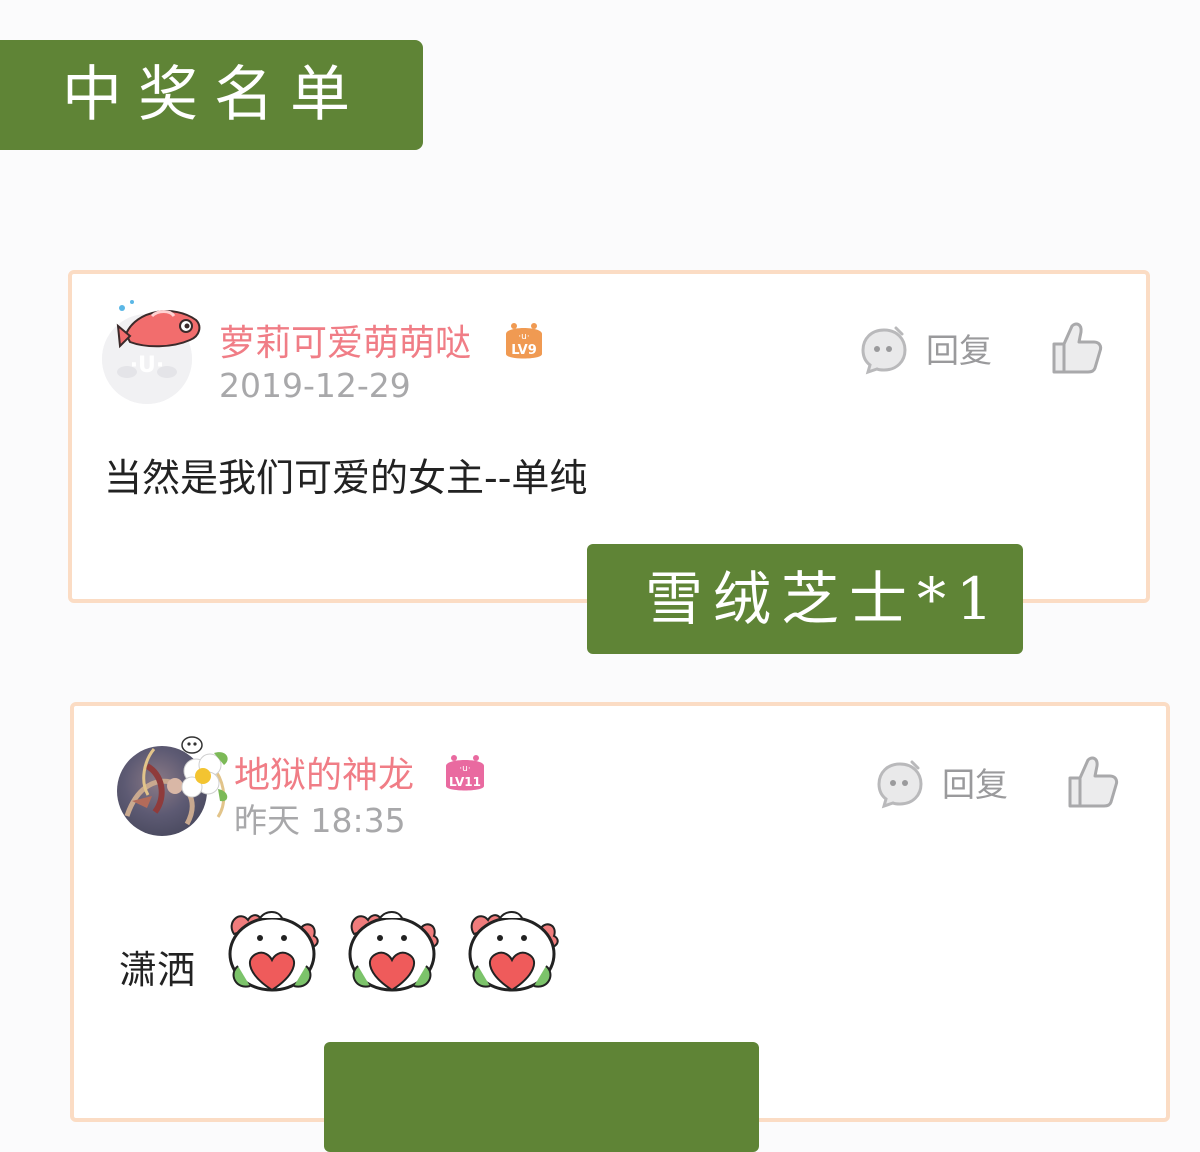 This screenshot has height=1152, width=1200. Describe the element at coordinates (324, 776) in the screenshot. I see `username: 地狱的神龙` at that location.